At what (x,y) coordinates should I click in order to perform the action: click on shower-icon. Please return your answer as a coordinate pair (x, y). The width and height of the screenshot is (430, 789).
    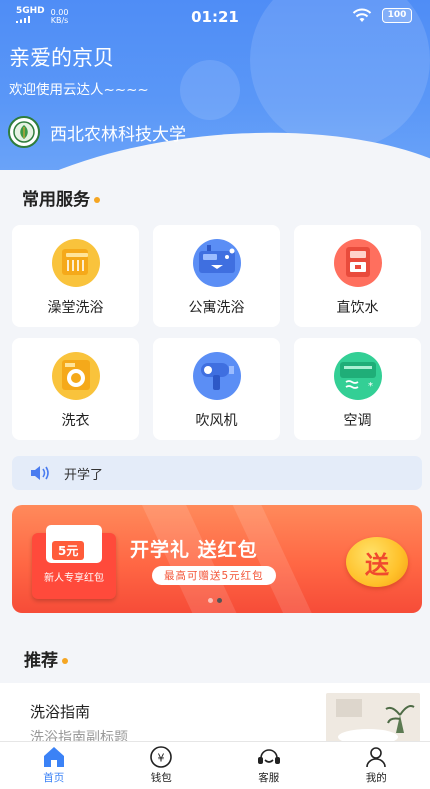
    Looking at the image, I should click on (75, 263).